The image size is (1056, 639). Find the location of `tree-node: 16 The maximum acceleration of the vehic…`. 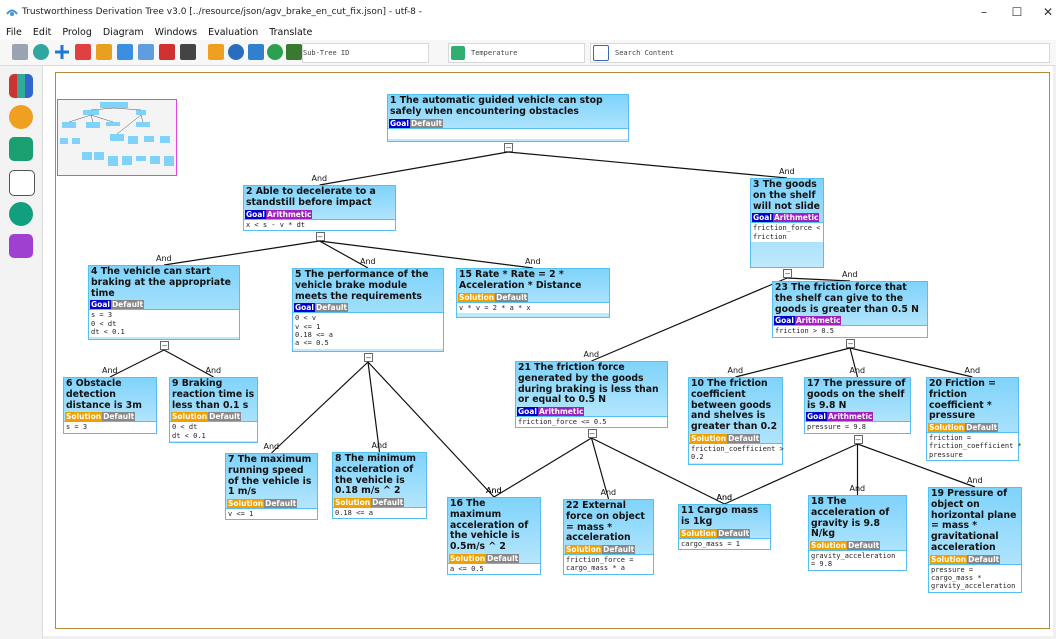

tree-node: 16 The maximum acceleration of the vehic… is located at coordinates (494, 536).